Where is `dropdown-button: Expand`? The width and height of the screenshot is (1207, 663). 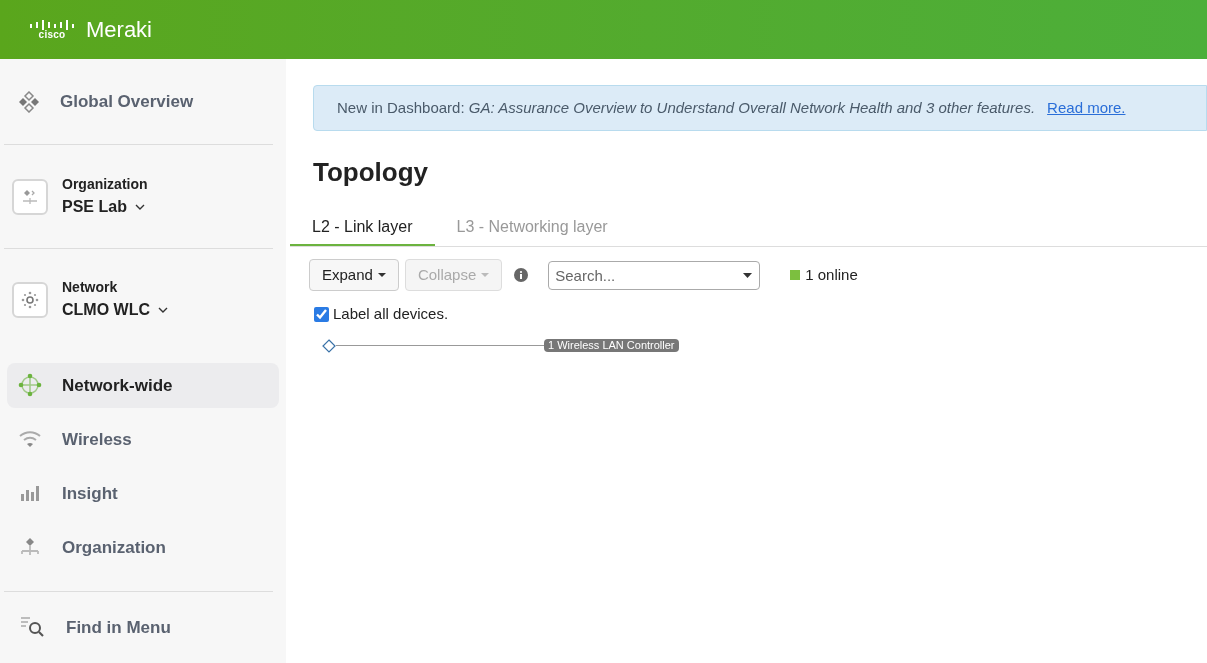 dropdown-button: Expand is located at coordinates (354, 275).